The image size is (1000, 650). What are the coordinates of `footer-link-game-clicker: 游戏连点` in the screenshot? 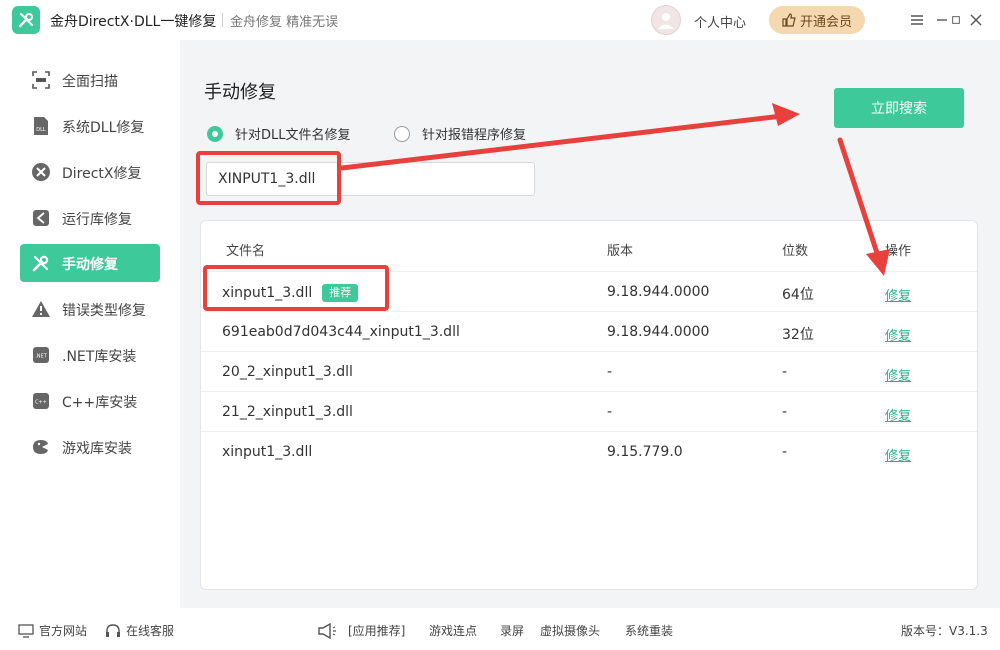 It's located at (453, 630).